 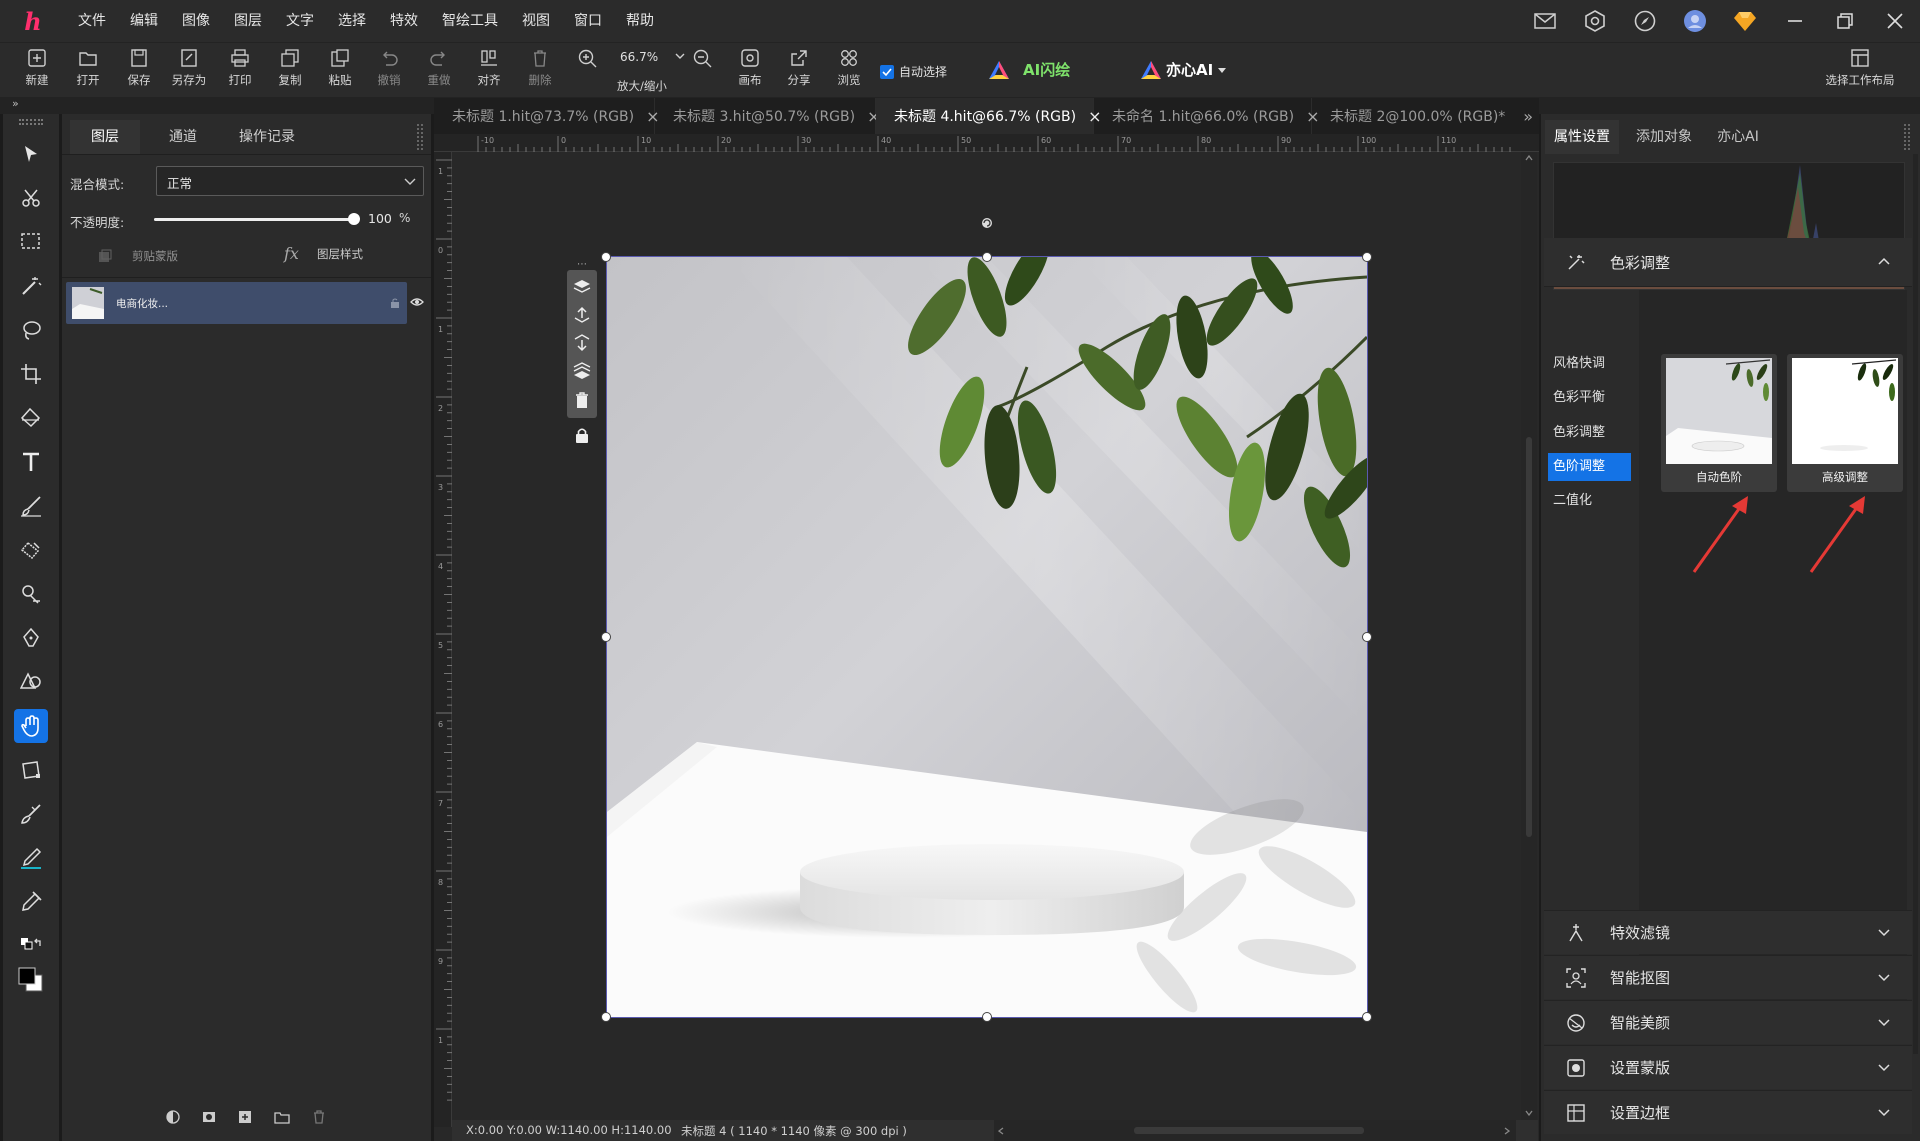 I want to click on pen-tool, so click(x=31, y=638).